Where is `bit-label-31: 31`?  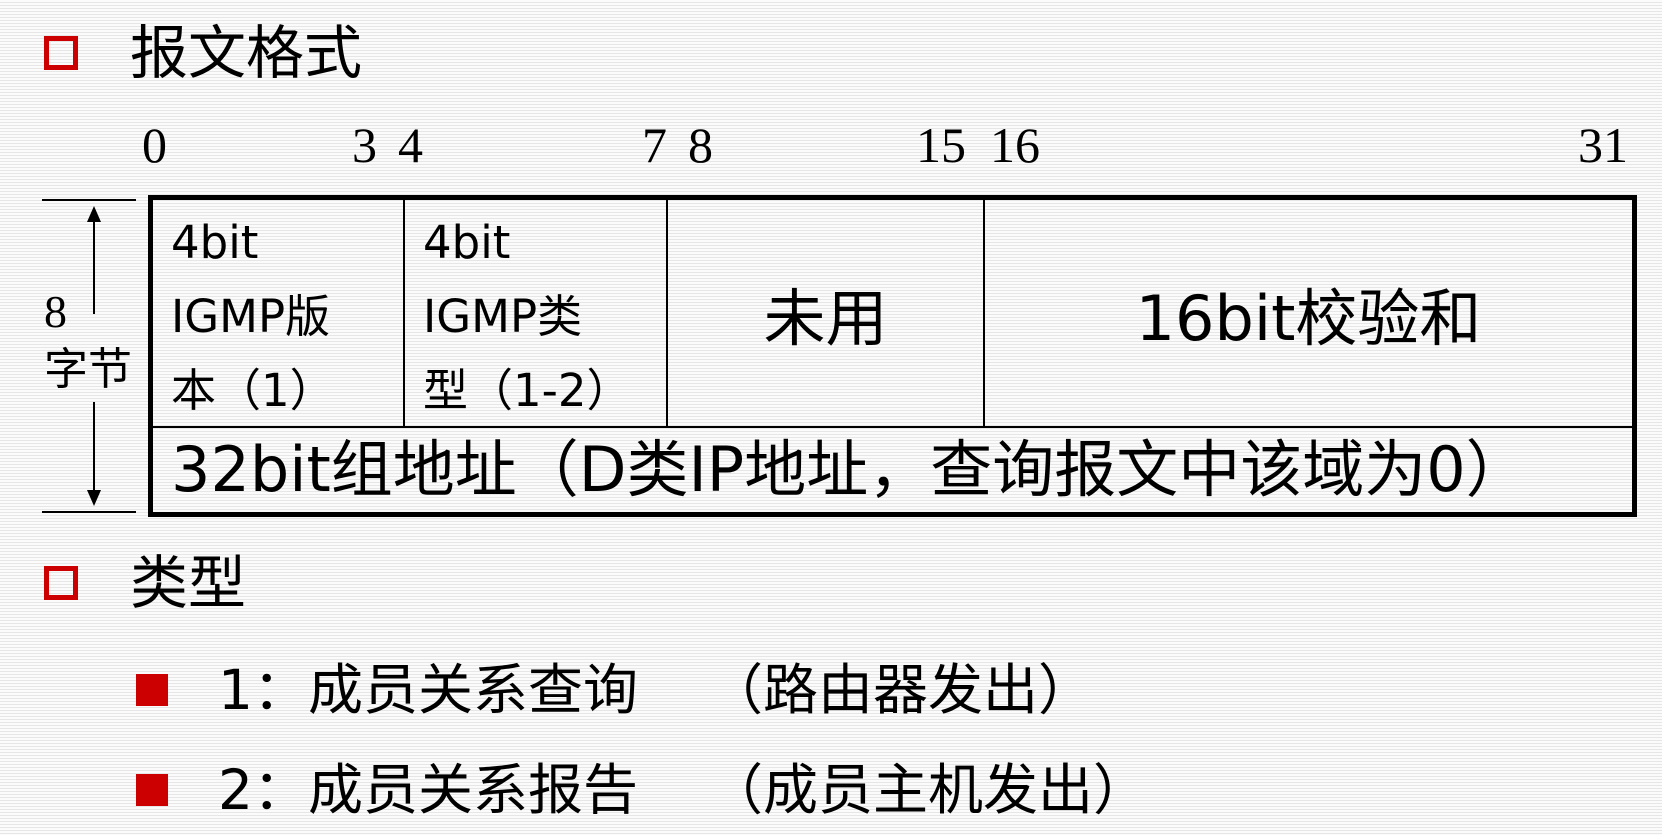
bit-label-31: 31 is located at coordinates (1603, 145).